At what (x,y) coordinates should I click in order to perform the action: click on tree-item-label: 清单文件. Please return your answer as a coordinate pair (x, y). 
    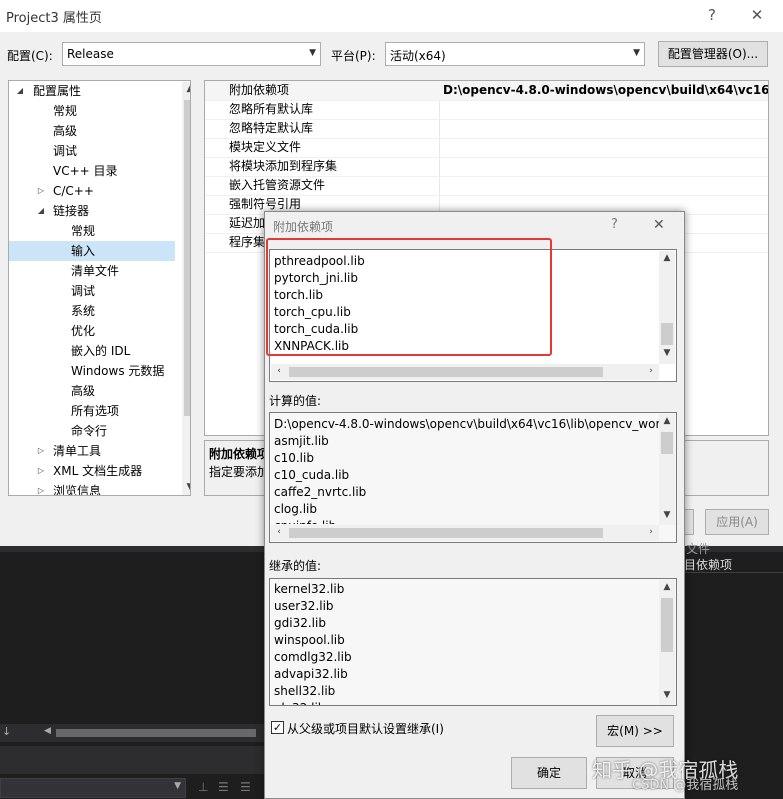
    Looking at the image, I should click on (95, 271).